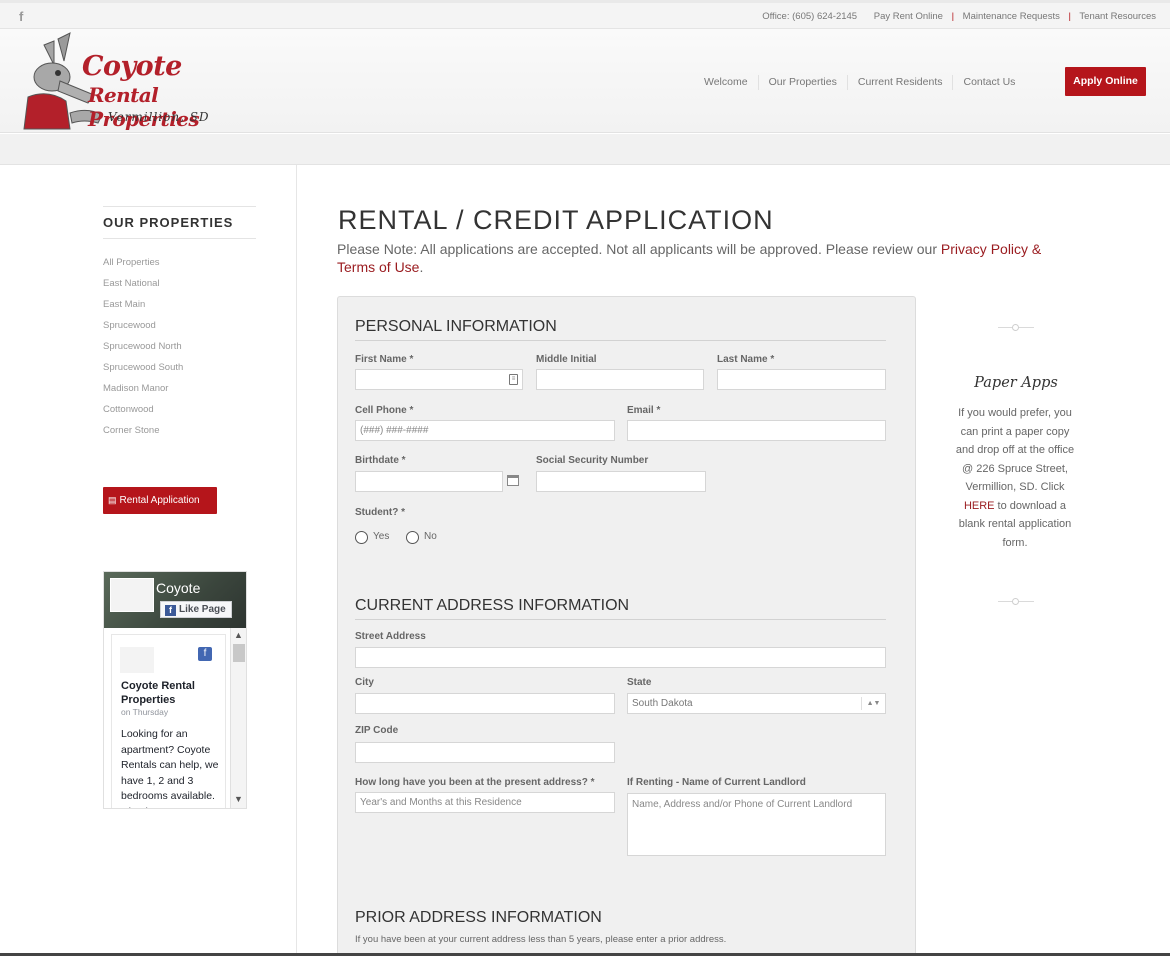  I want to click on scroll-up-icon: ▲, so click(238, 635).